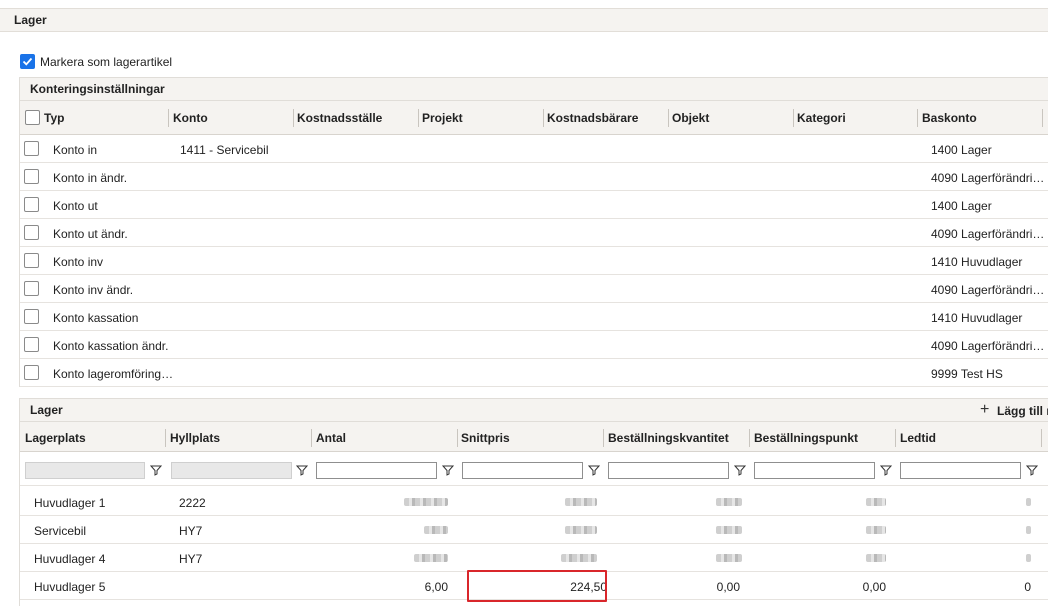  I want to click on stock-row: Servicebil HY7, so click(534, 530).